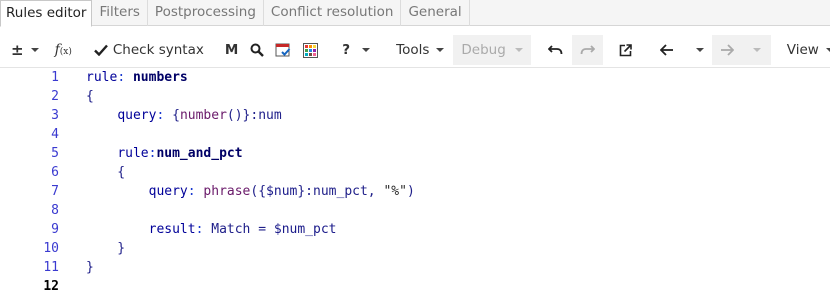  I want to click on debug-label: Debug, so click(483, 50).